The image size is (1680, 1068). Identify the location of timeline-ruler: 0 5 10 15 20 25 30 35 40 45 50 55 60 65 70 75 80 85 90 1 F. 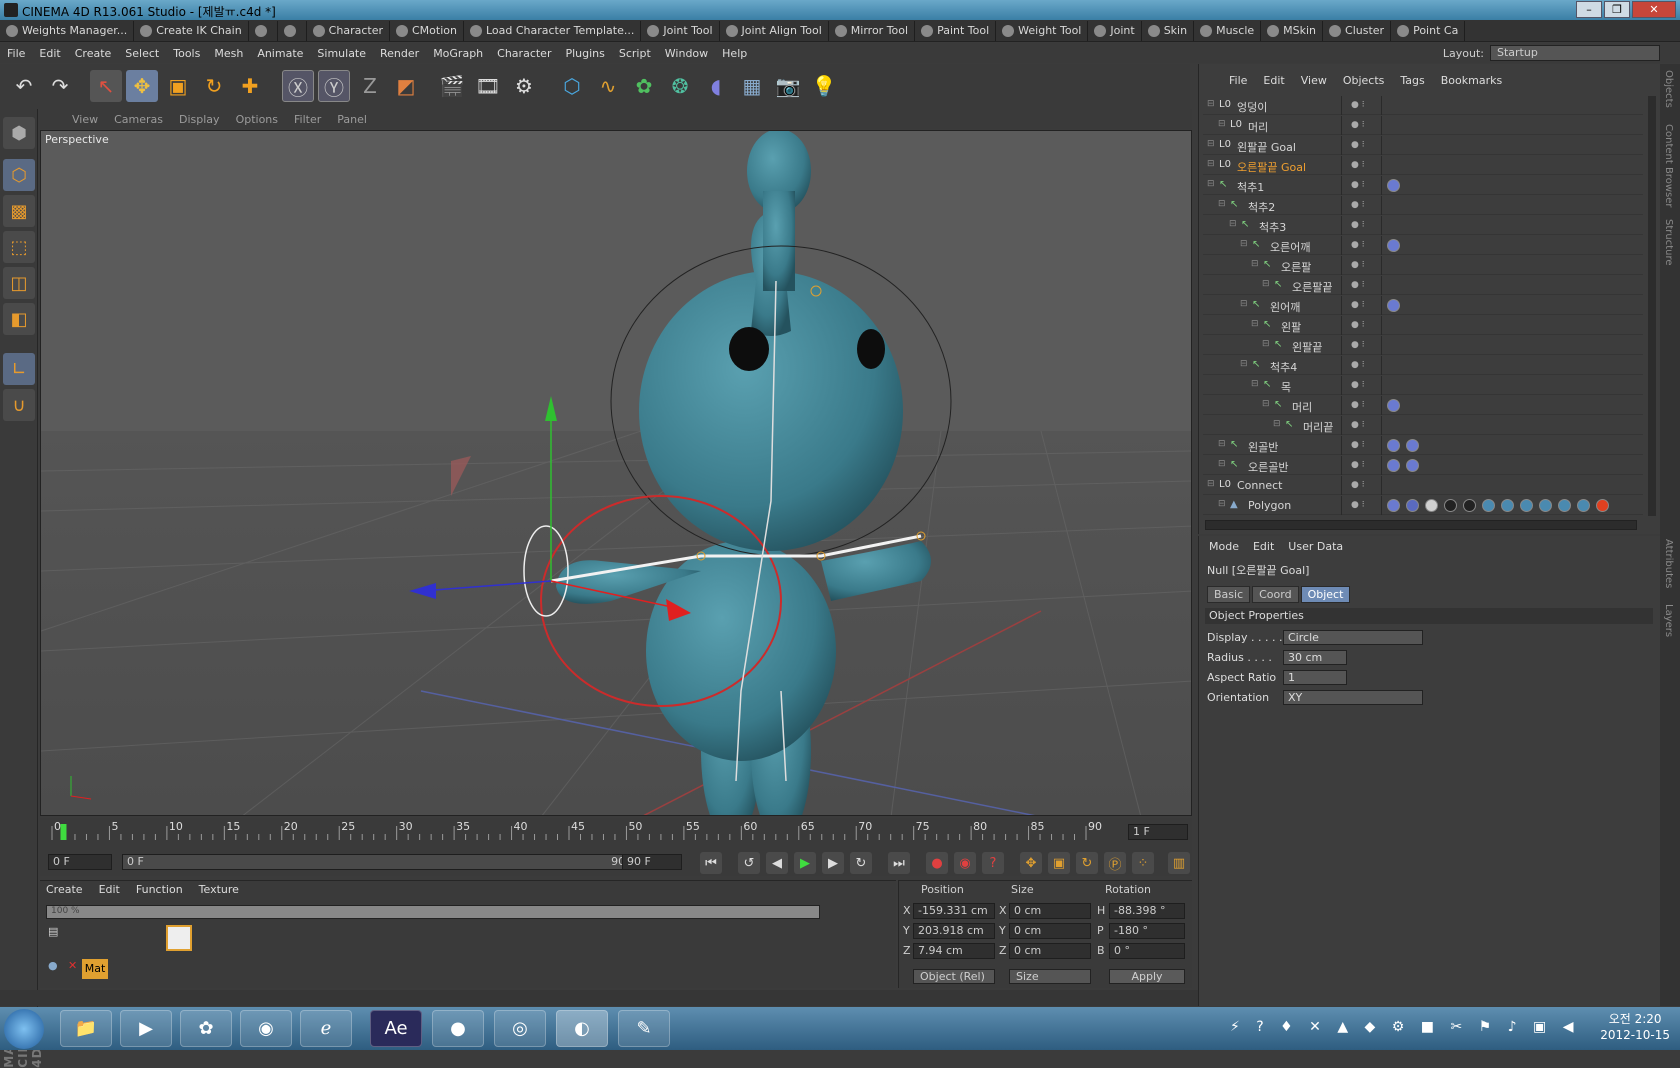
(616, 833).